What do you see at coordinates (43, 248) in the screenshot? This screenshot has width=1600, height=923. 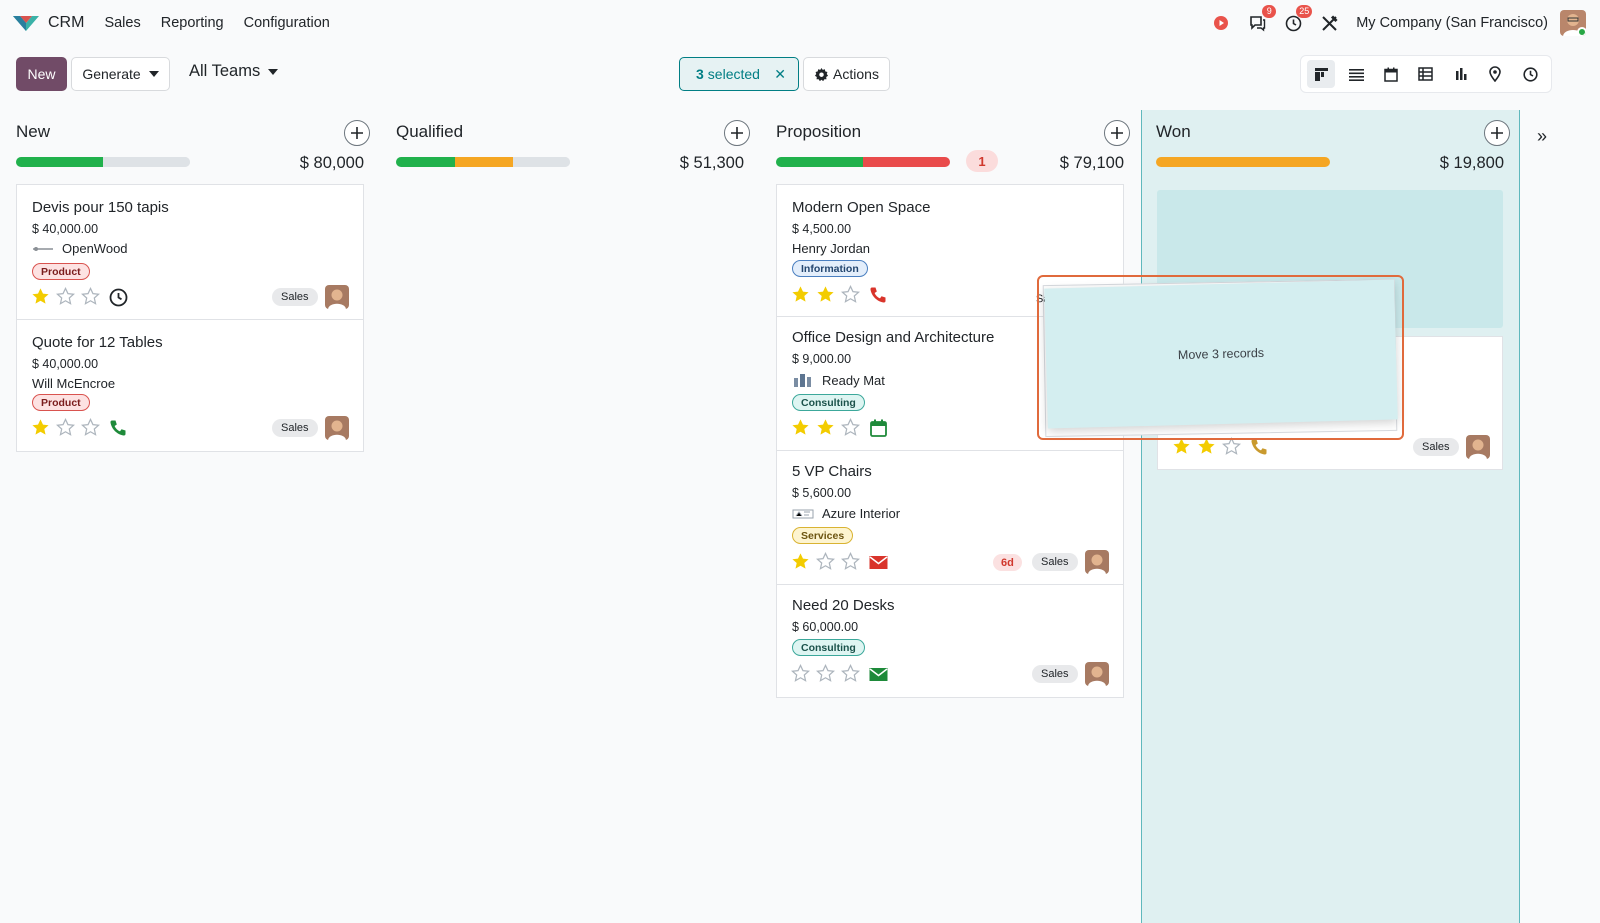 I see `openwood-logo-icon` at bounding box center [43, 248].